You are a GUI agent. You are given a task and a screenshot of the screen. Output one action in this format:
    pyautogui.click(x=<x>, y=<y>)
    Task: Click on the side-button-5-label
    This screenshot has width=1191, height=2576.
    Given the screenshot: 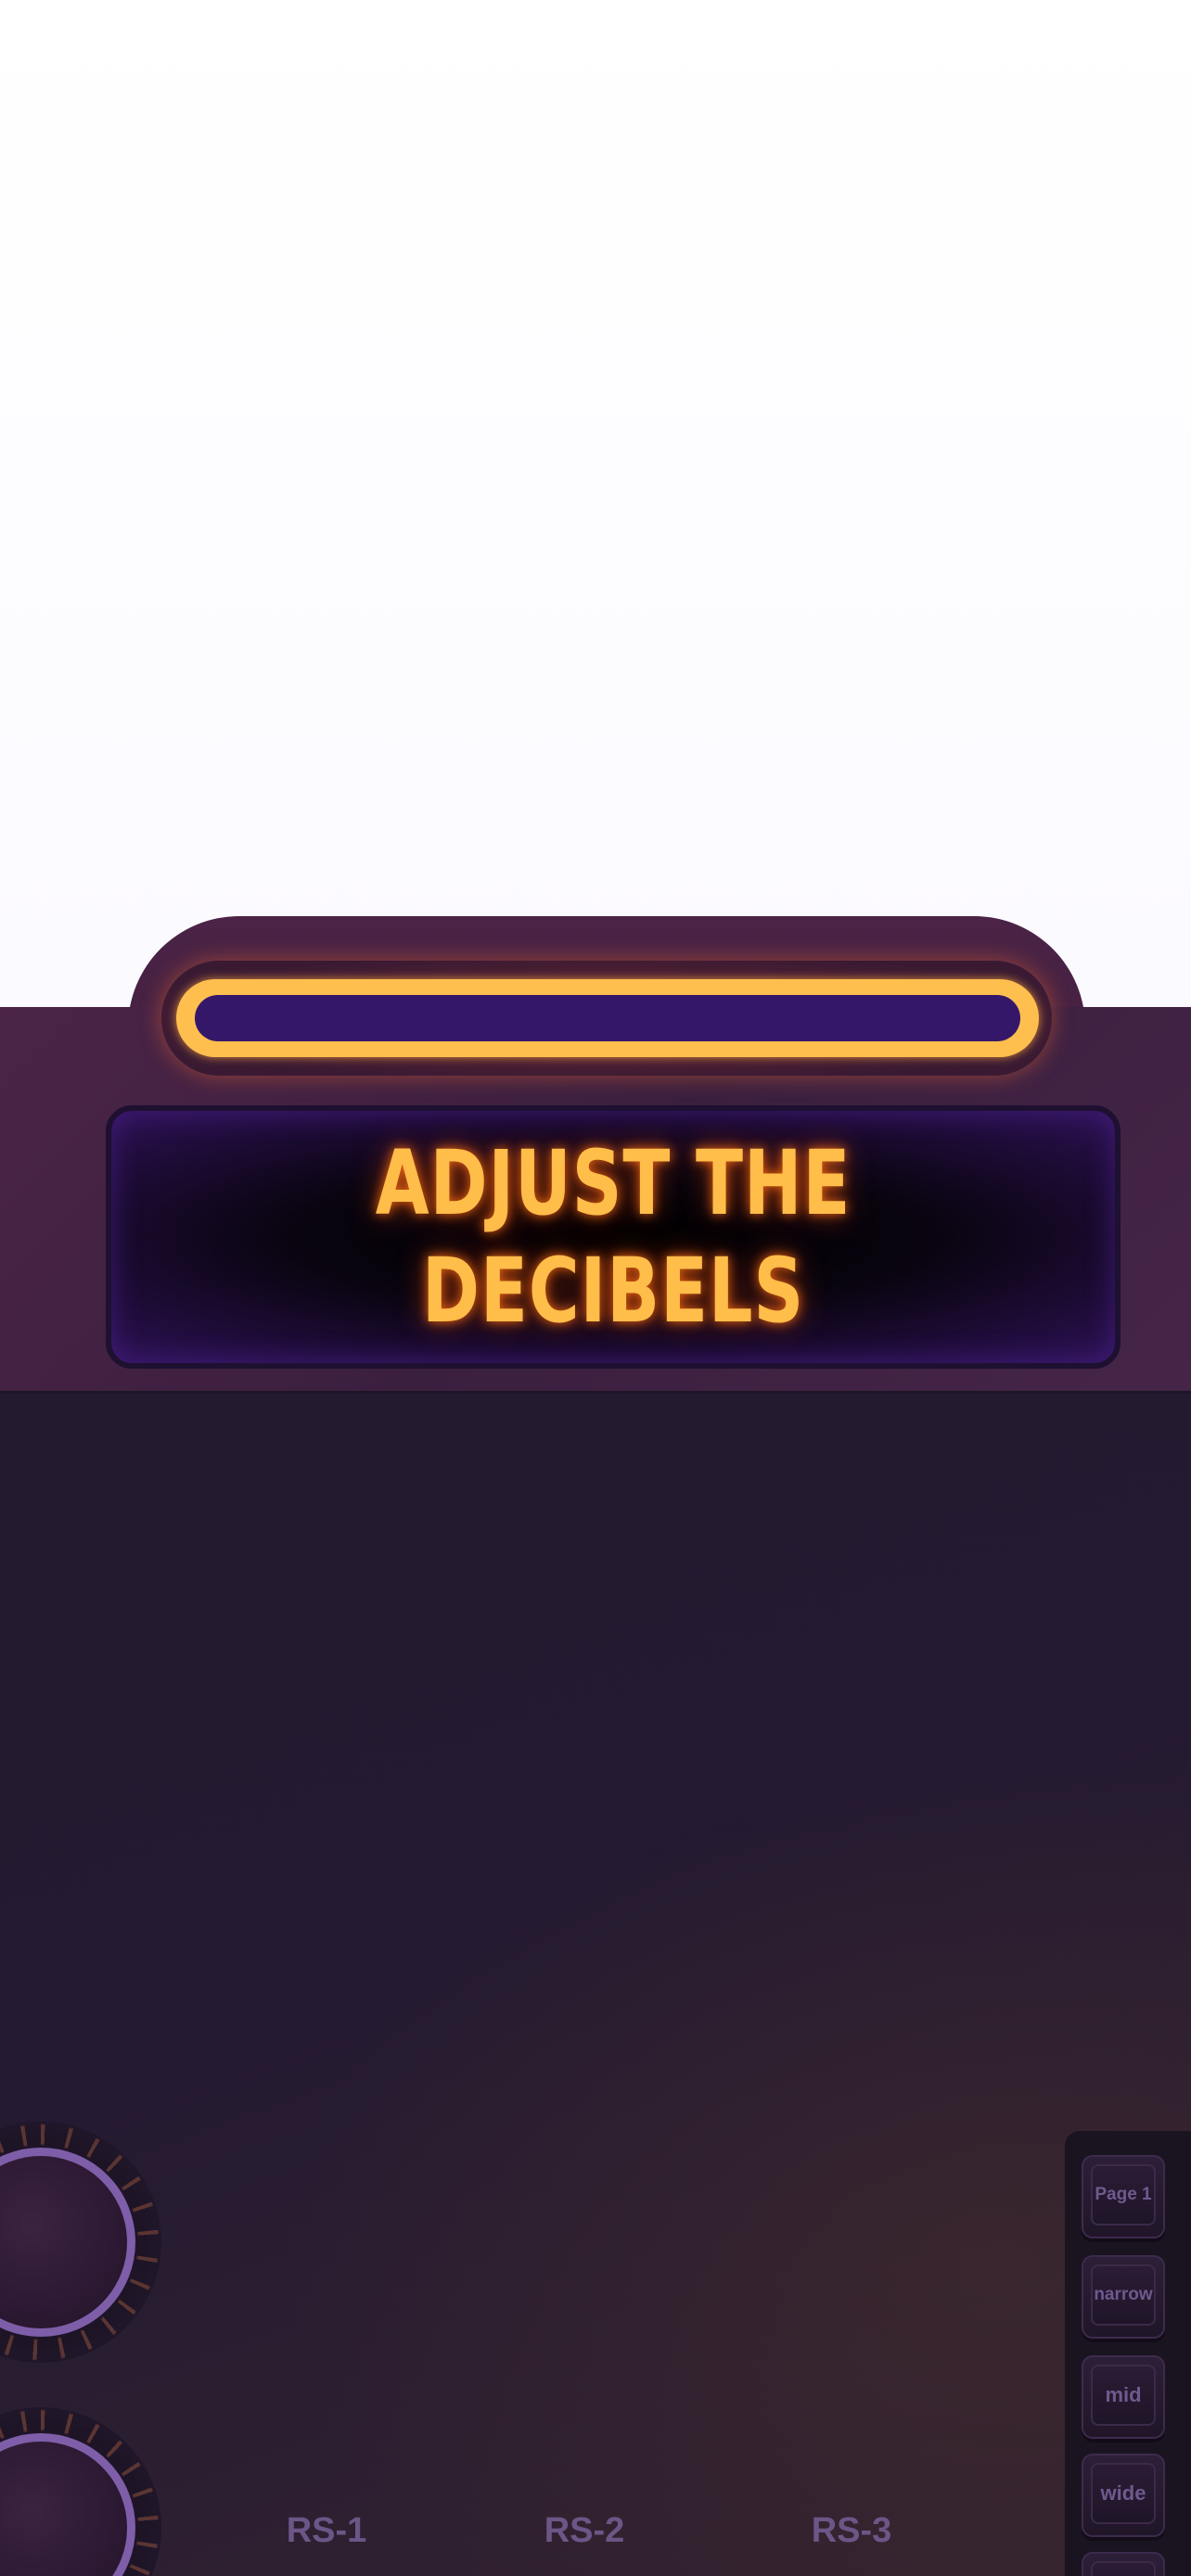 What is the action you would take?
    pyautogui.click(x=1123, y=2568)
    